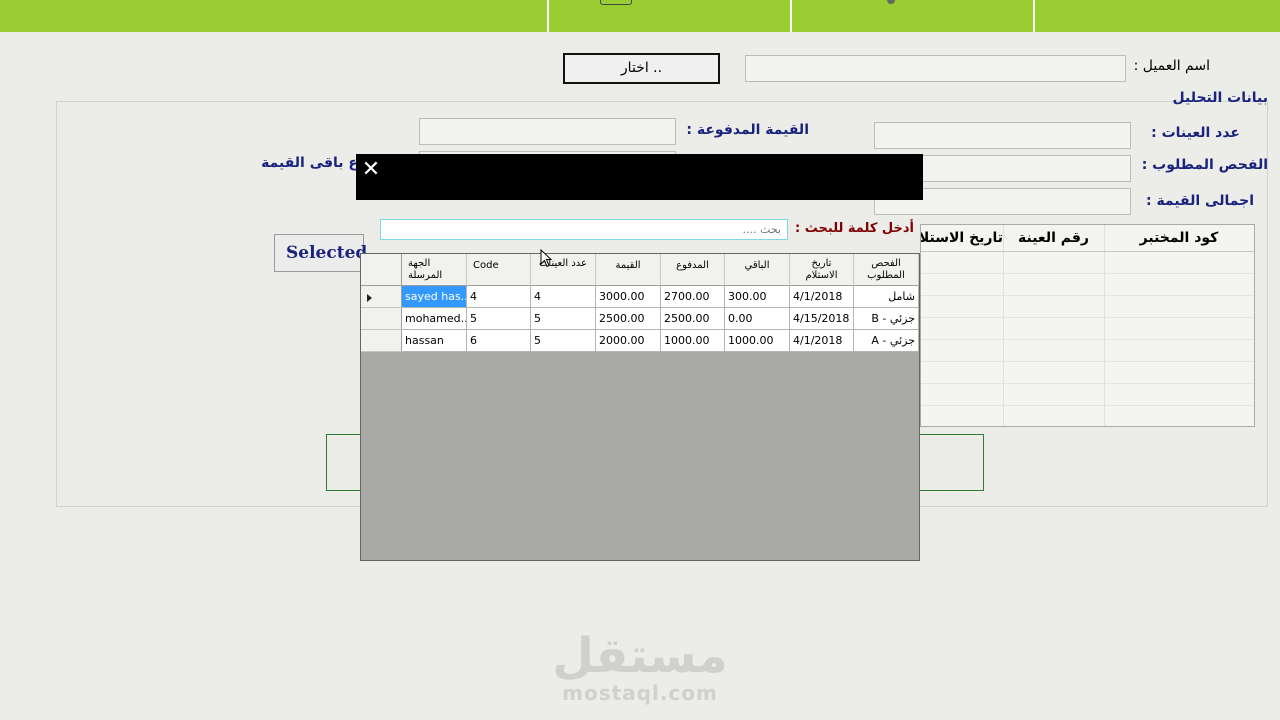 This screenshot has width=1280, height=720. Describe the element at coordinates (628, 297) in the screenshot. I see `table-cell: 3000.00` at that location.